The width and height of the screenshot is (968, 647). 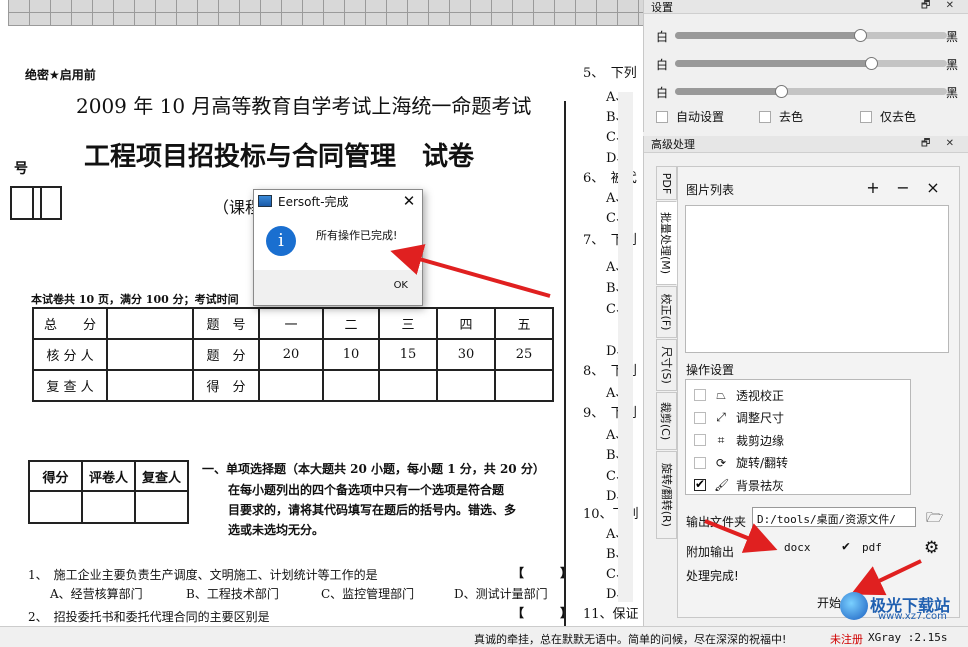 I want to click on clear-list-button: ×, so click(x=933, y=188).